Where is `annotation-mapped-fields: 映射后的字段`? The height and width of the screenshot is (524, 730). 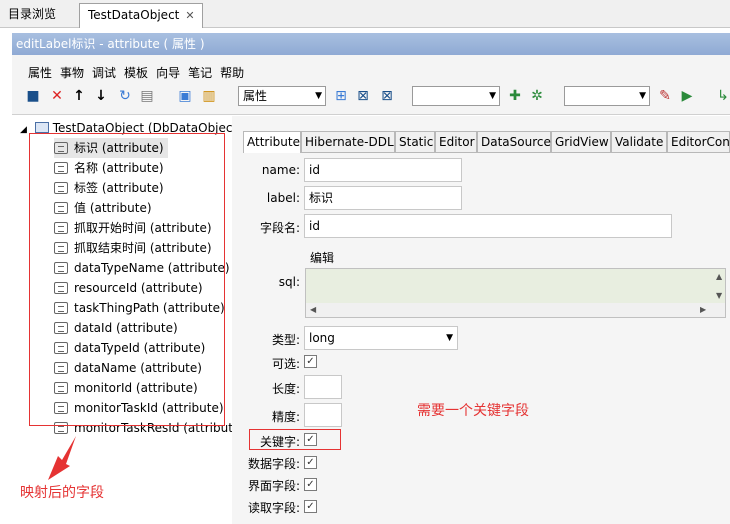 annotation-mapped-fields: 映射后的字段 is located at coordinates (62, 493).